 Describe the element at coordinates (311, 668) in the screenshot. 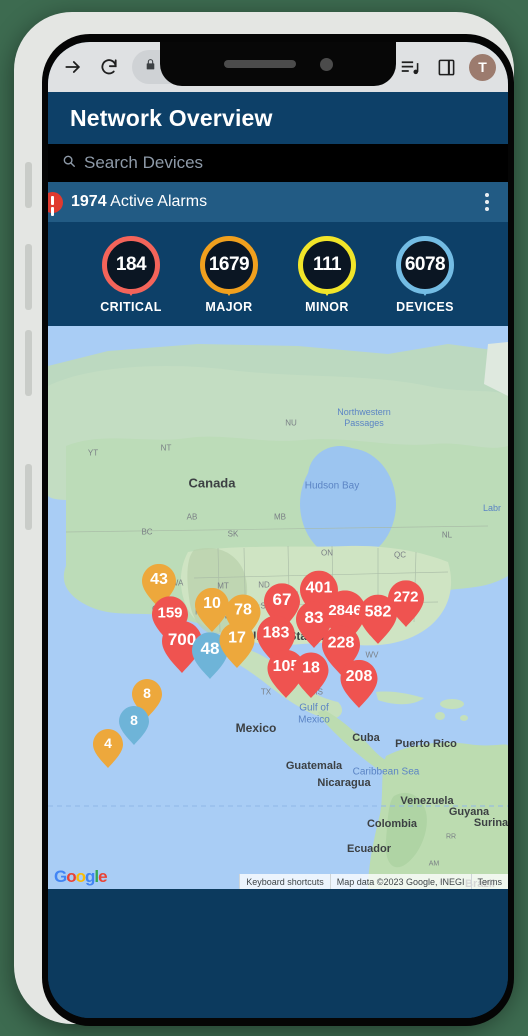

I see `map-marker-count: 18` at that location.